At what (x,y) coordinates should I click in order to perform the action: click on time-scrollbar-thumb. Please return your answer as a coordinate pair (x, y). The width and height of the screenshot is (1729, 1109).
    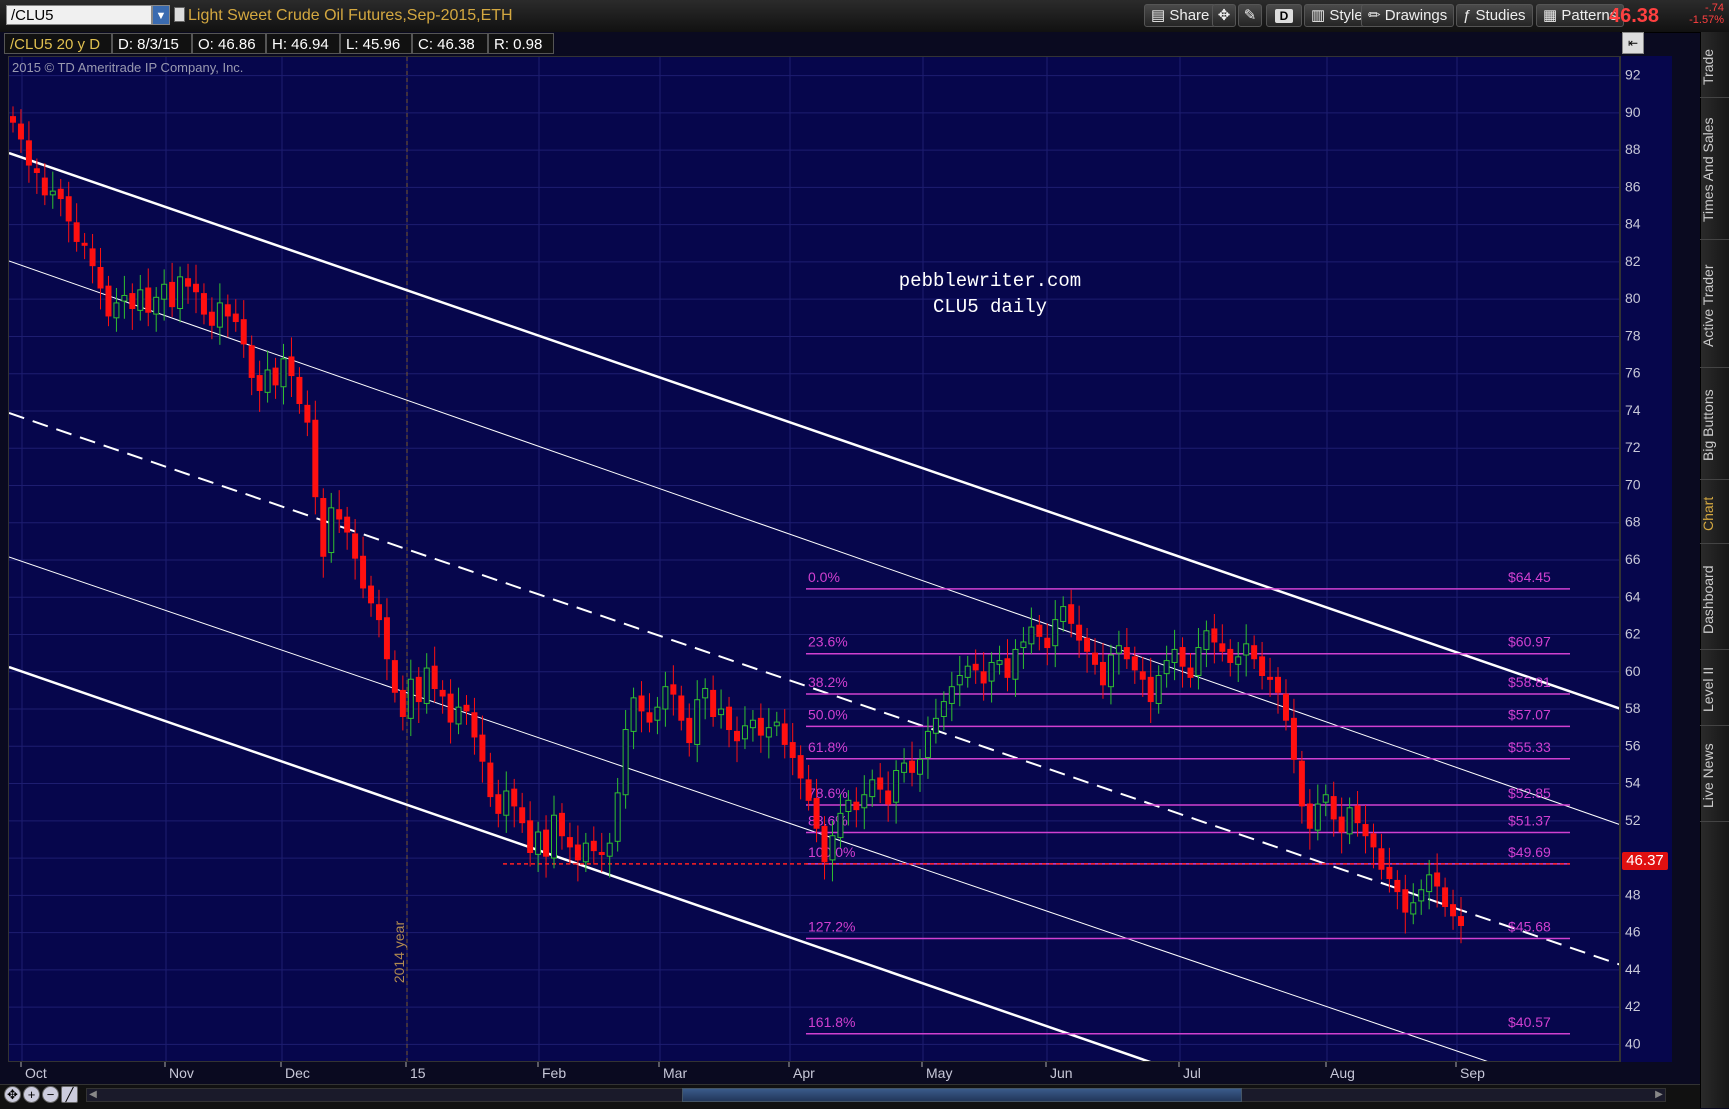
    Looking at the image, I should click on (962, 1095).